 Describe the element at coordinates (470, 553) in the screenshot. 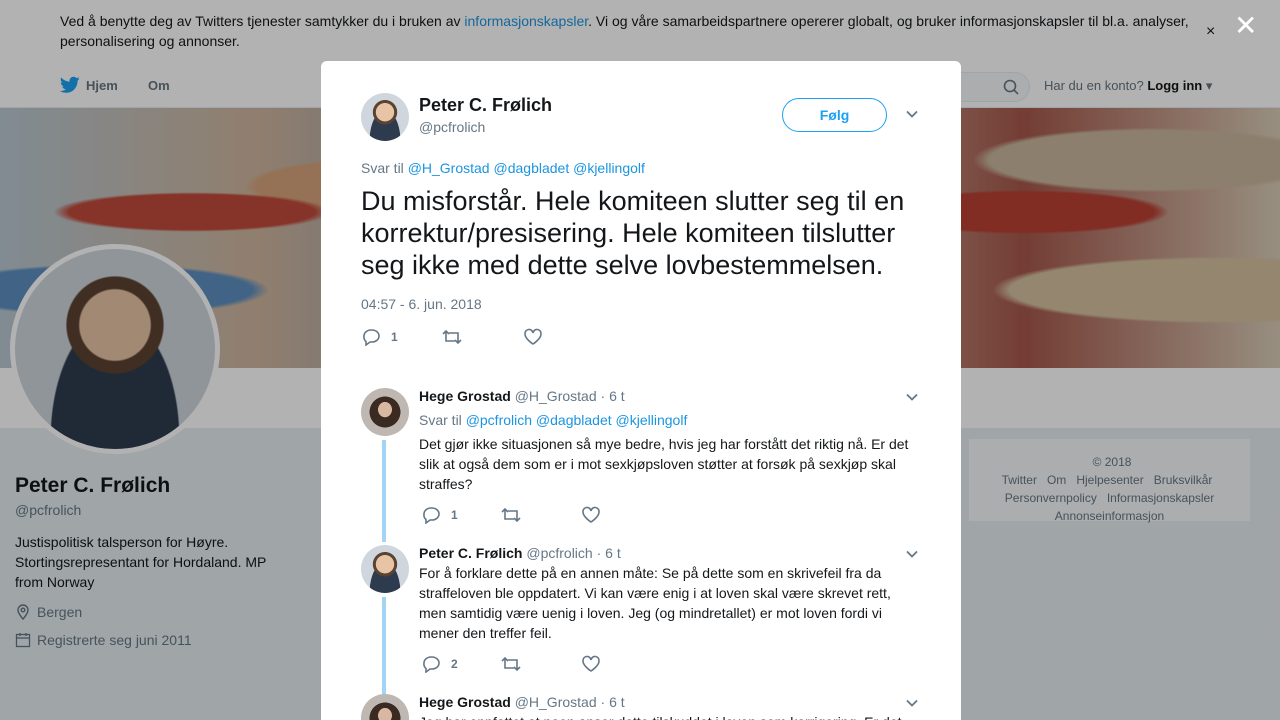

I see `reply-author-name: Peter C. Frølich` at that location.